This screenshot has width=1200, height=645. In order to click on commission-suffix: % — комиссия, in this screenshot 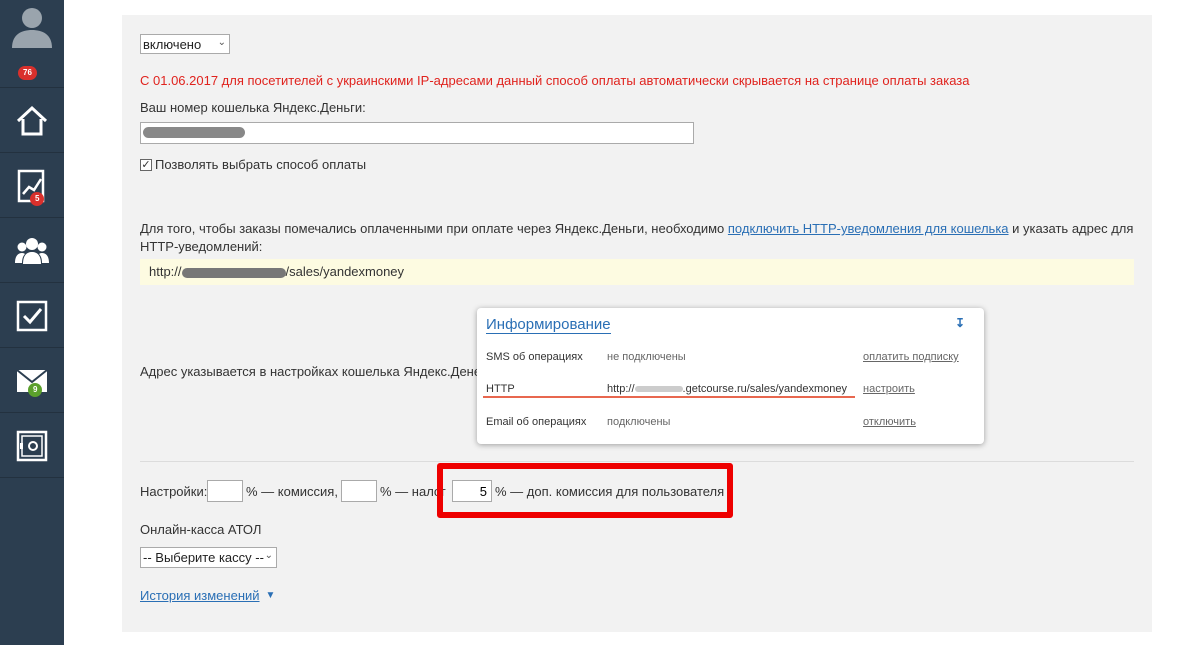, I will do `click(292, 491)`.